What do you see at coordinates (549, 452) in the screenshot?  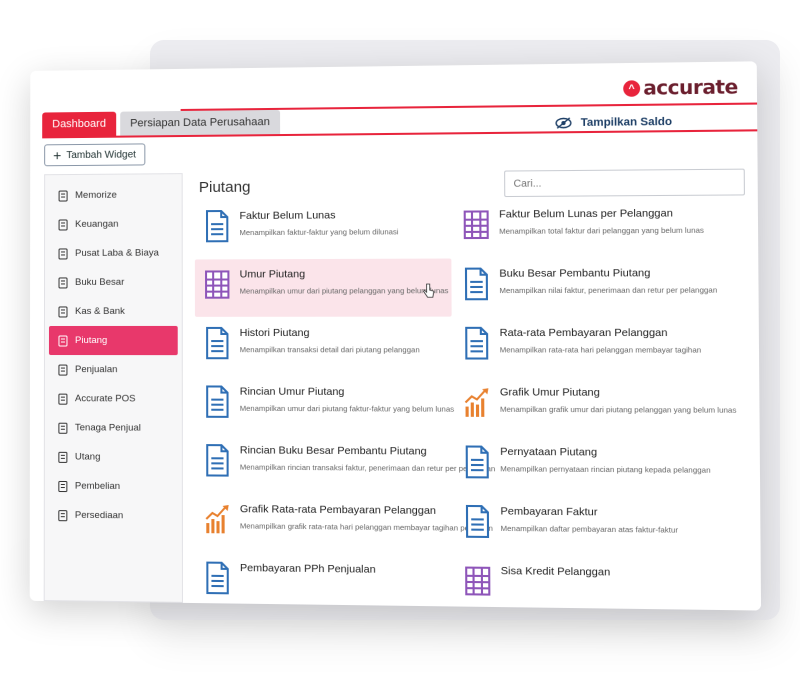 I see `report-title: Pernyataan Piutang` at bounding box center [549, 452].